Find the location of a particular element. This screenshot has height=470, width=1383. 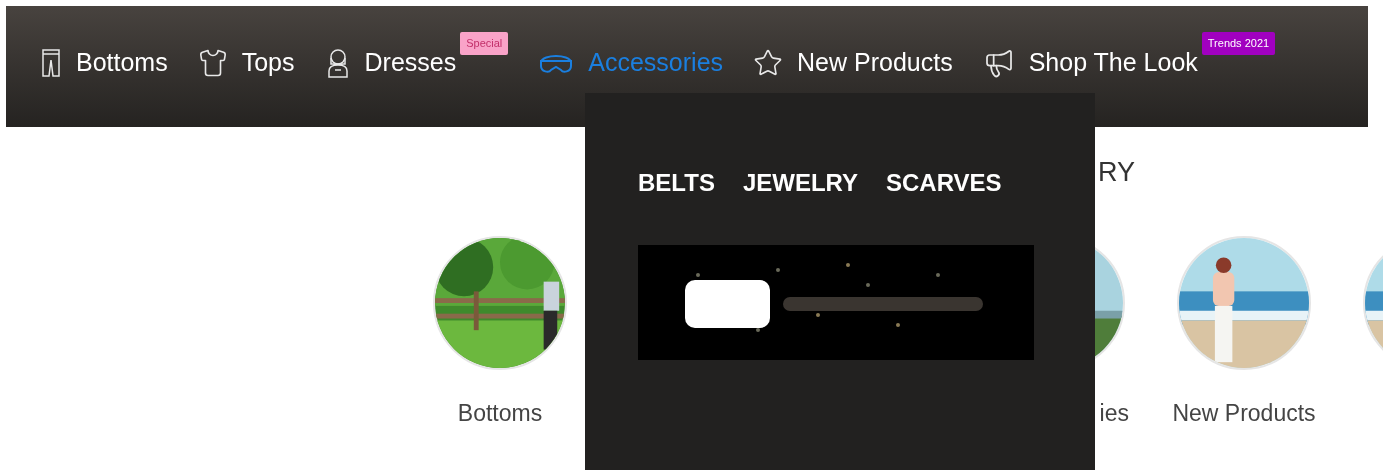

shirt-icon is located at coordinates (212, 62).